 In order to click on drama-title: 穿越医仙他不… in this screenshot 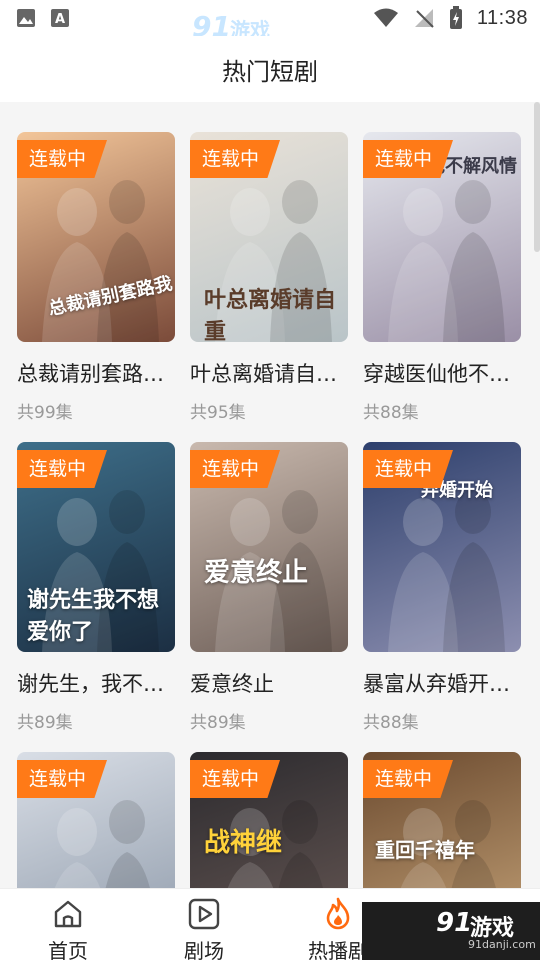, I will do `click(443, 373)`.